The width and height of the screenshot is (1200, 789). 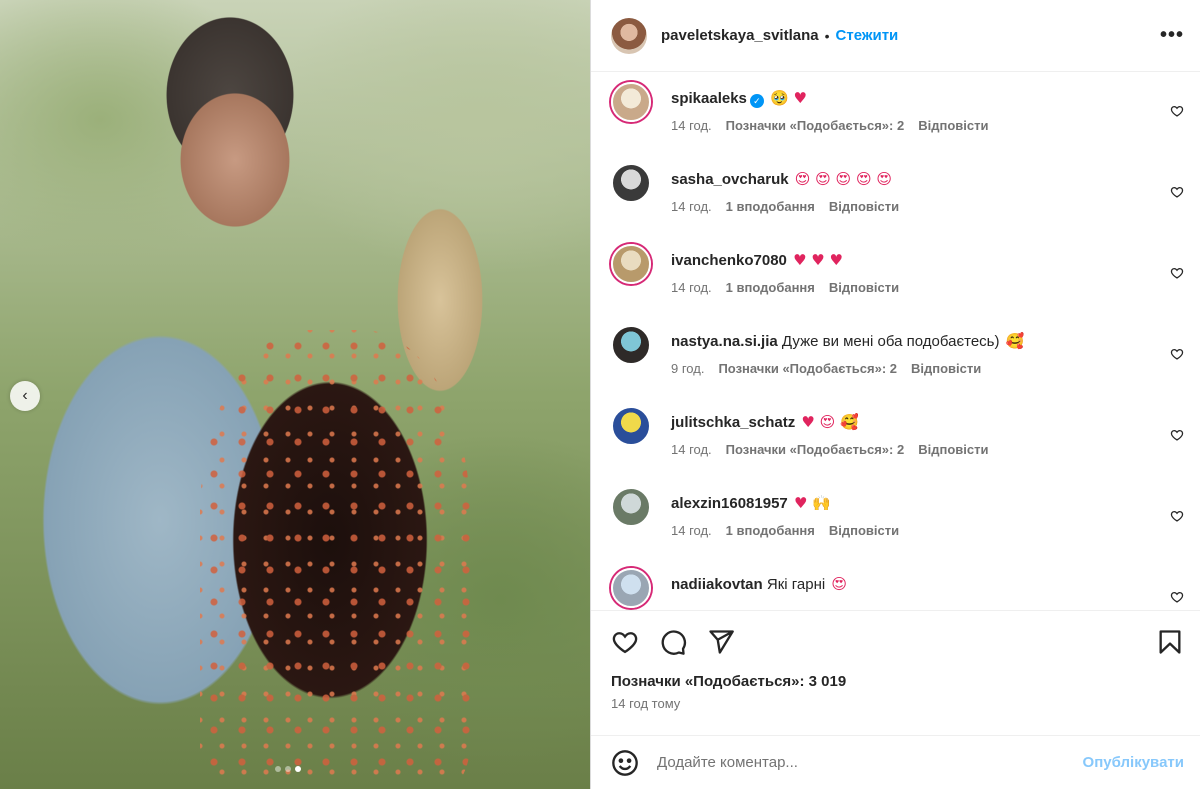 What do you see at coordinates (721, 642) in the screenshot?
I see `share-paper-plane-icon` at bounding box center [721, 642].